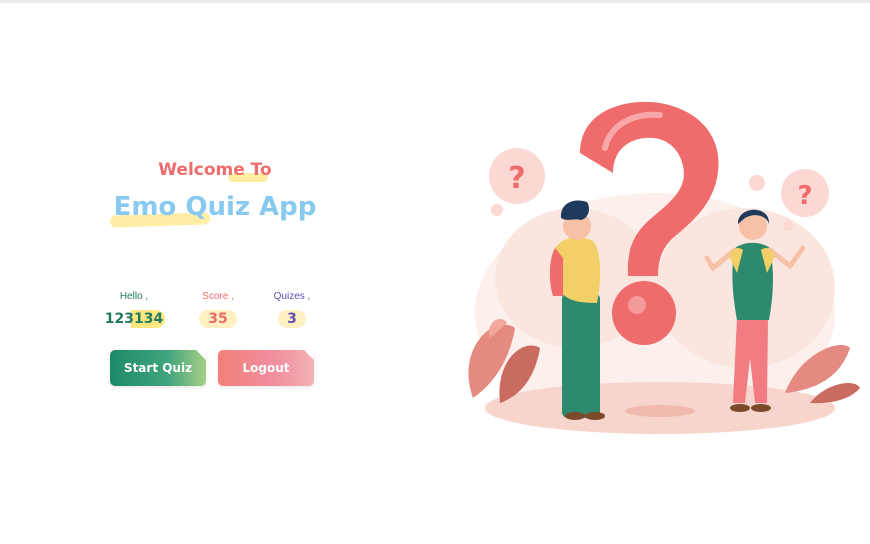  I want to click on welcome-text: Welcome To, so click(215, 170).